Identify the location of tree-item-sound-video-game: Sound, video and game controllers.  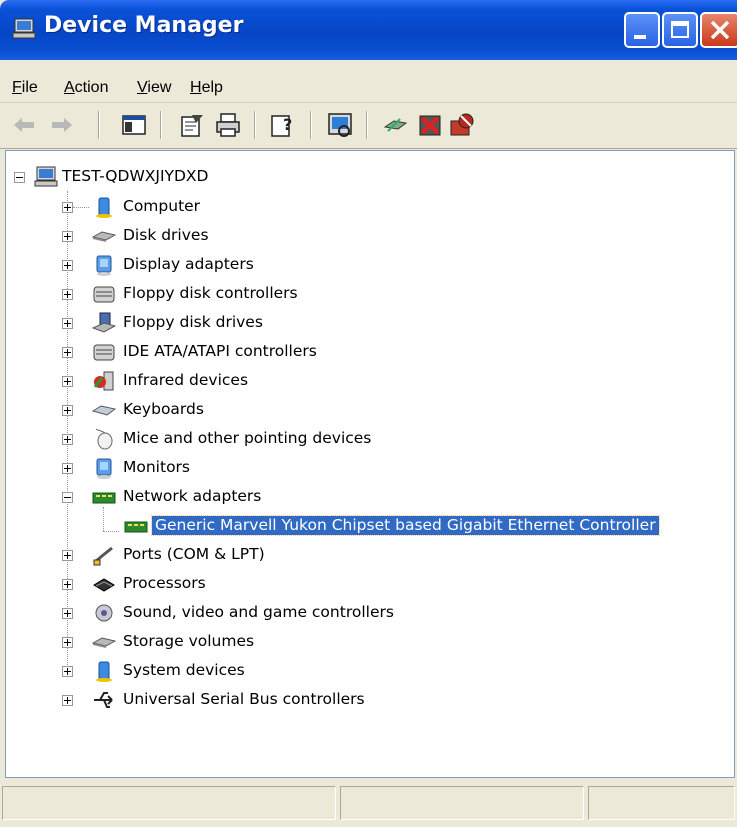
(370, 613).